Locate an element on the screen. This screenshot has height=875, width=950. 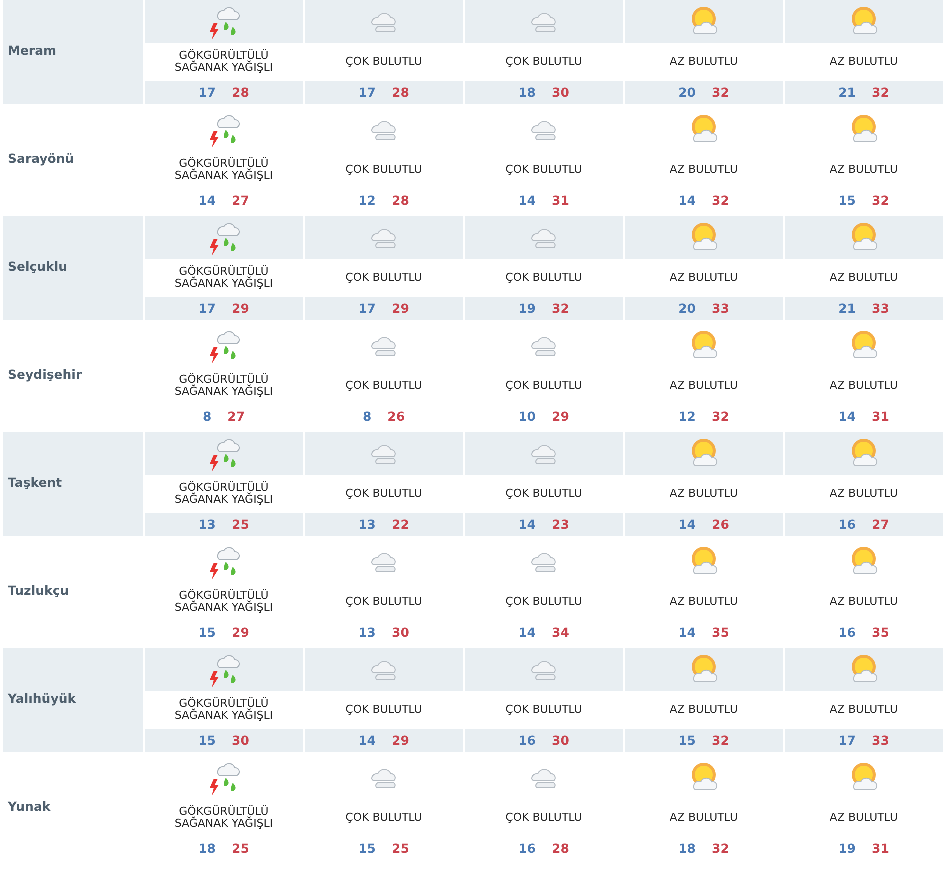
high-temperature: 33 is located at coordinates (721, 308).